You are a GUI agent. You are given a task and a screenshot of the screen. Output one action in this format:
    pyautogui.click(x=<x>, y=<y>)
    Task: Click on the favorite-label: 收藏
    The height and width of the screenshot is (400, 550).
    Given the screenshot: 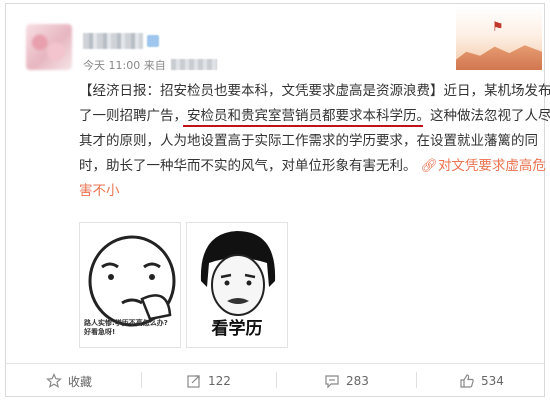 What is the action you would take?
    pyautogui.click(x=80, y=381)
    